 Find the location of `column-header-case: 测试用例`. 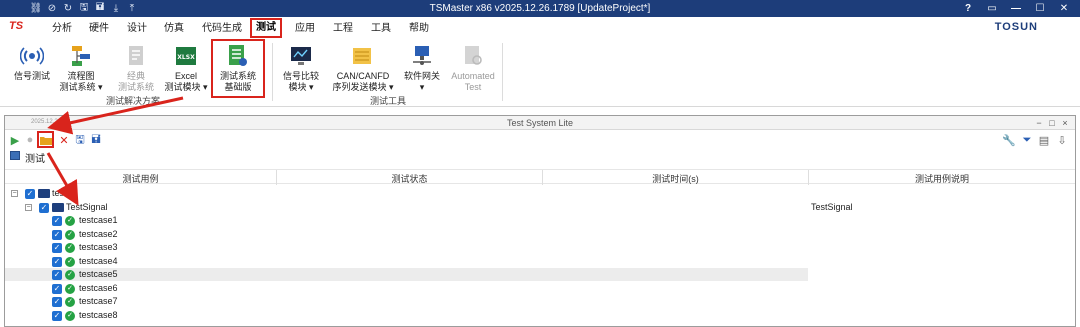

column-header-case: 测试用例 is located at coordinates (140, 178).